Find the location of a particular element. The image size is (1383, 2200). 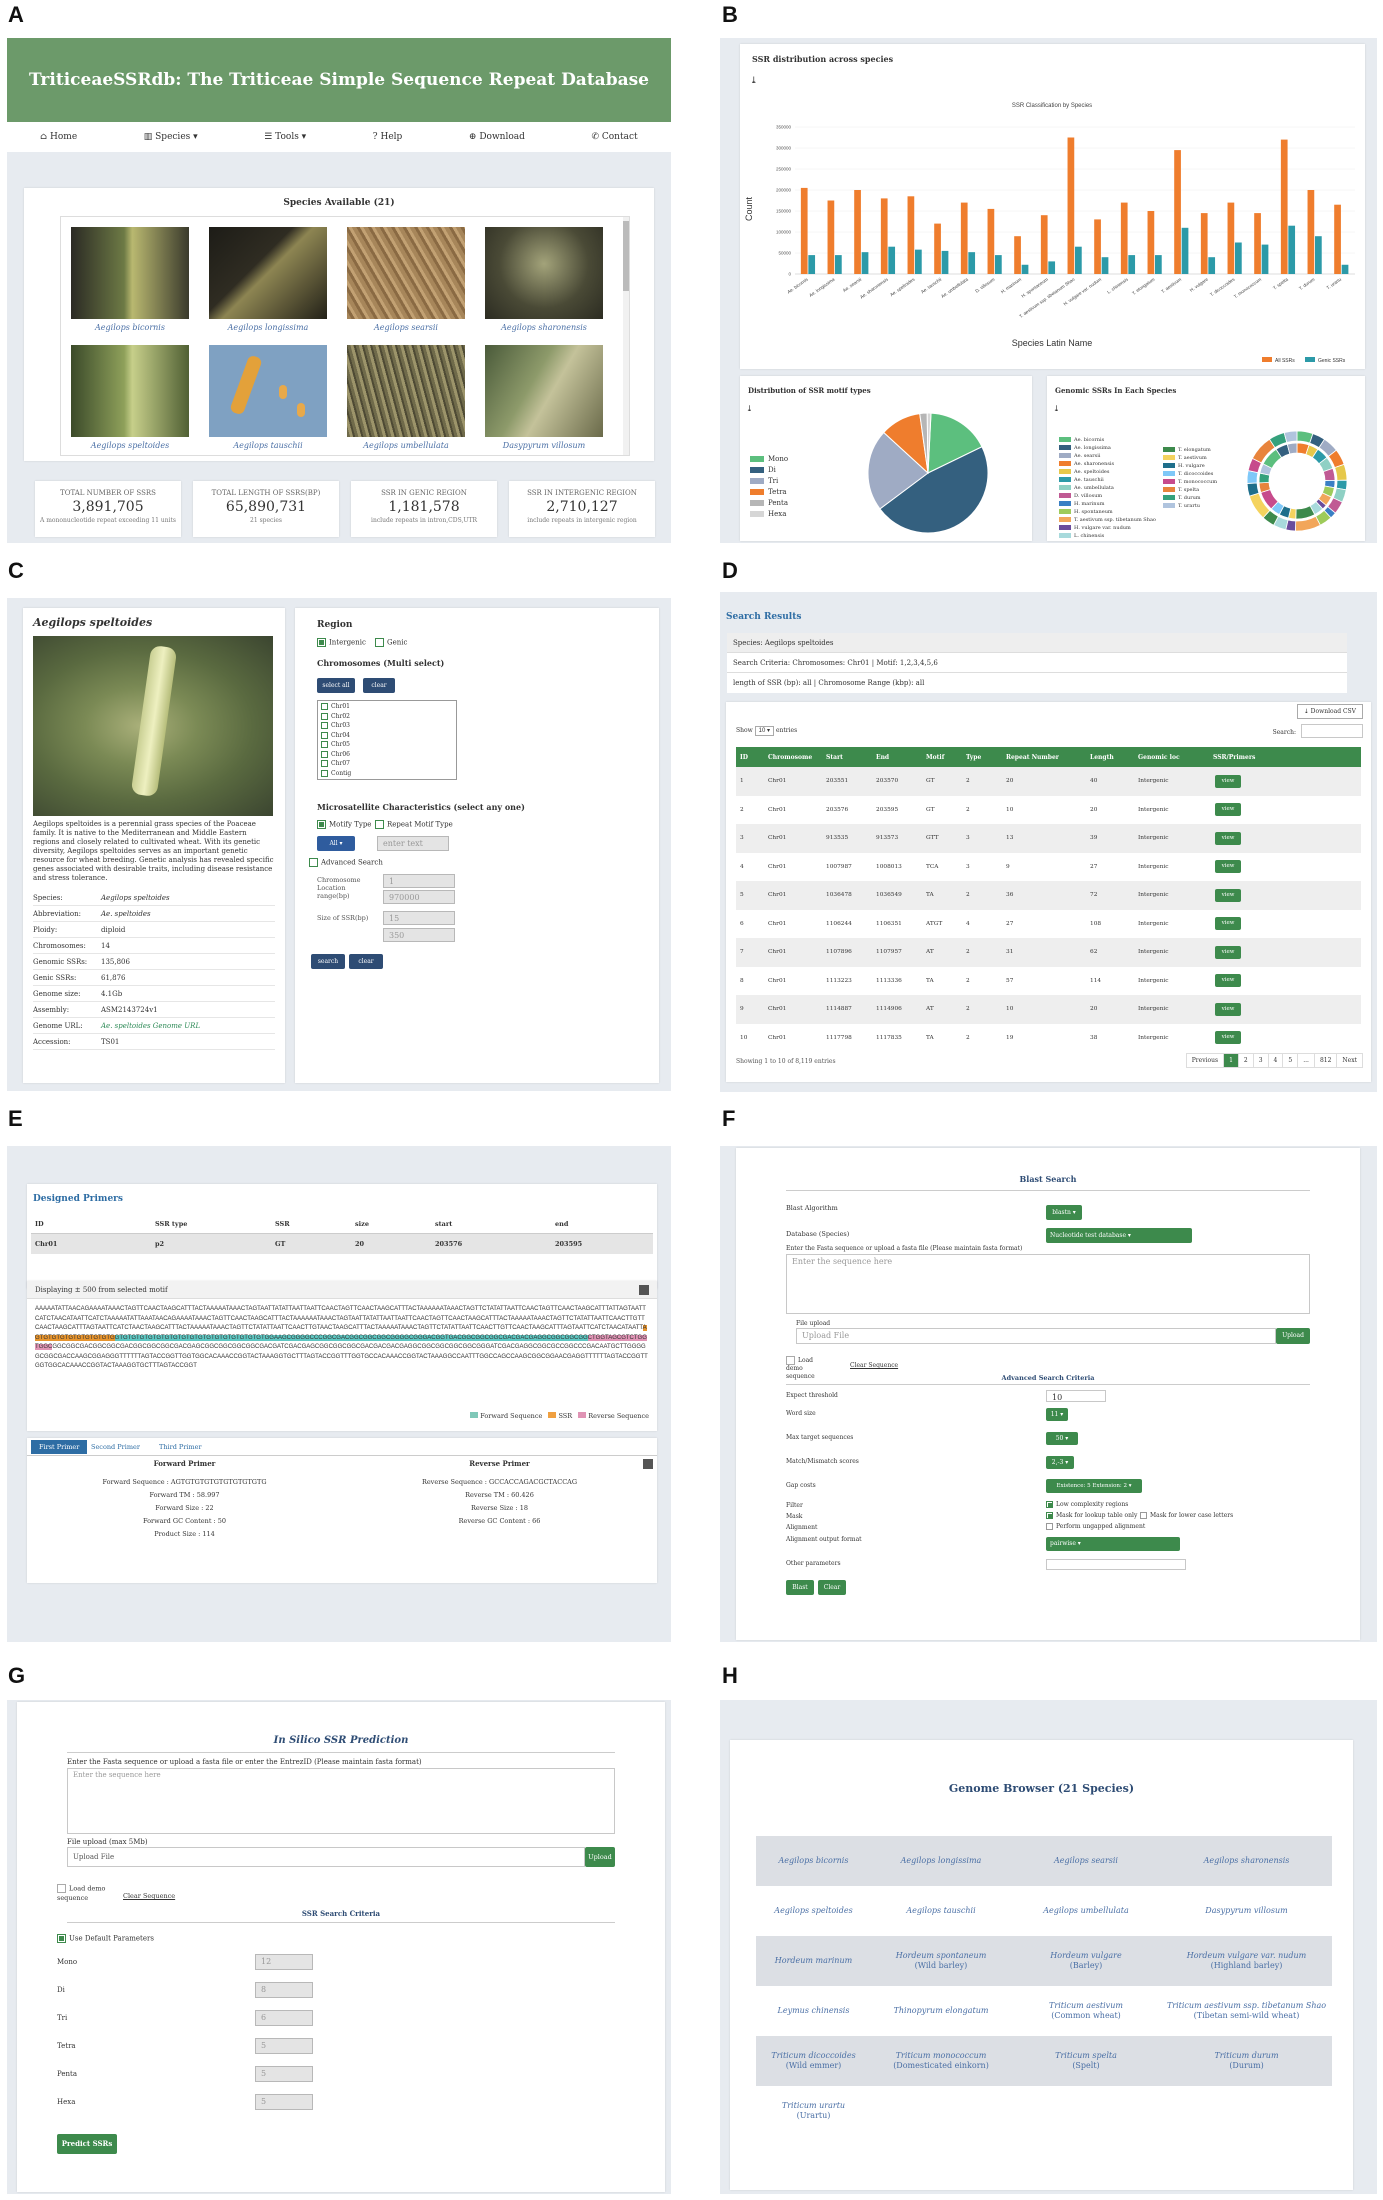

size-min-input: 15 is located at coordinates (419, 918).